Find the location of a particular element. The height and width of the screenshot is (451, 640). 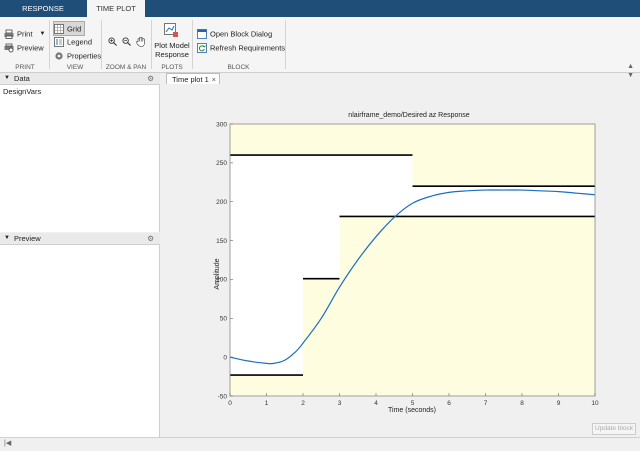

legend-label: Legend is located at coordinates (80, 42).